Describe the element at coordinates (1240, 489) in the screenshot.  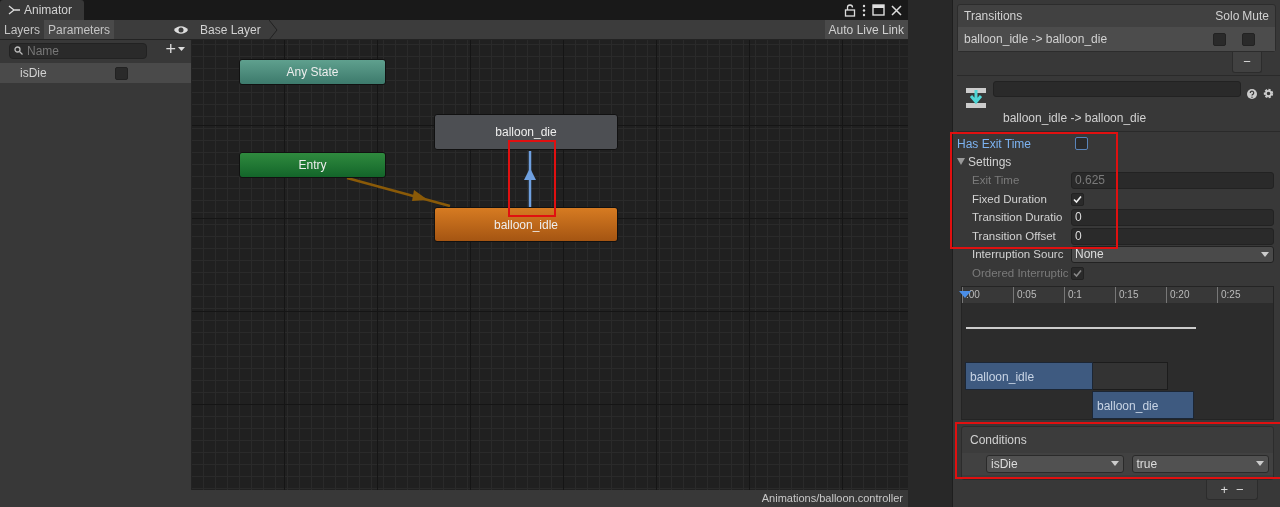
I see `remove-condition-button: −` at that location.